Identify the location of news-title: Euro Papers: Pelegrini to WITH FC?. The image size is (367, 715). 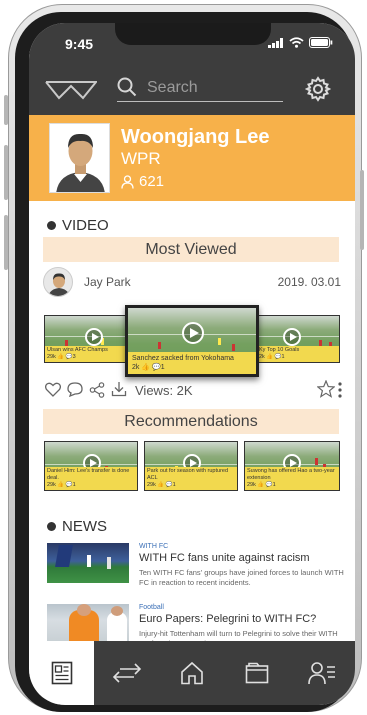
(227, 619).